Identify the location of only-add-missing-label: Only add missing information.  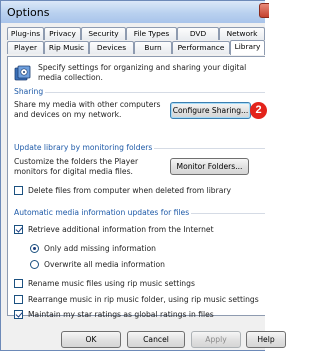
(100, 248).